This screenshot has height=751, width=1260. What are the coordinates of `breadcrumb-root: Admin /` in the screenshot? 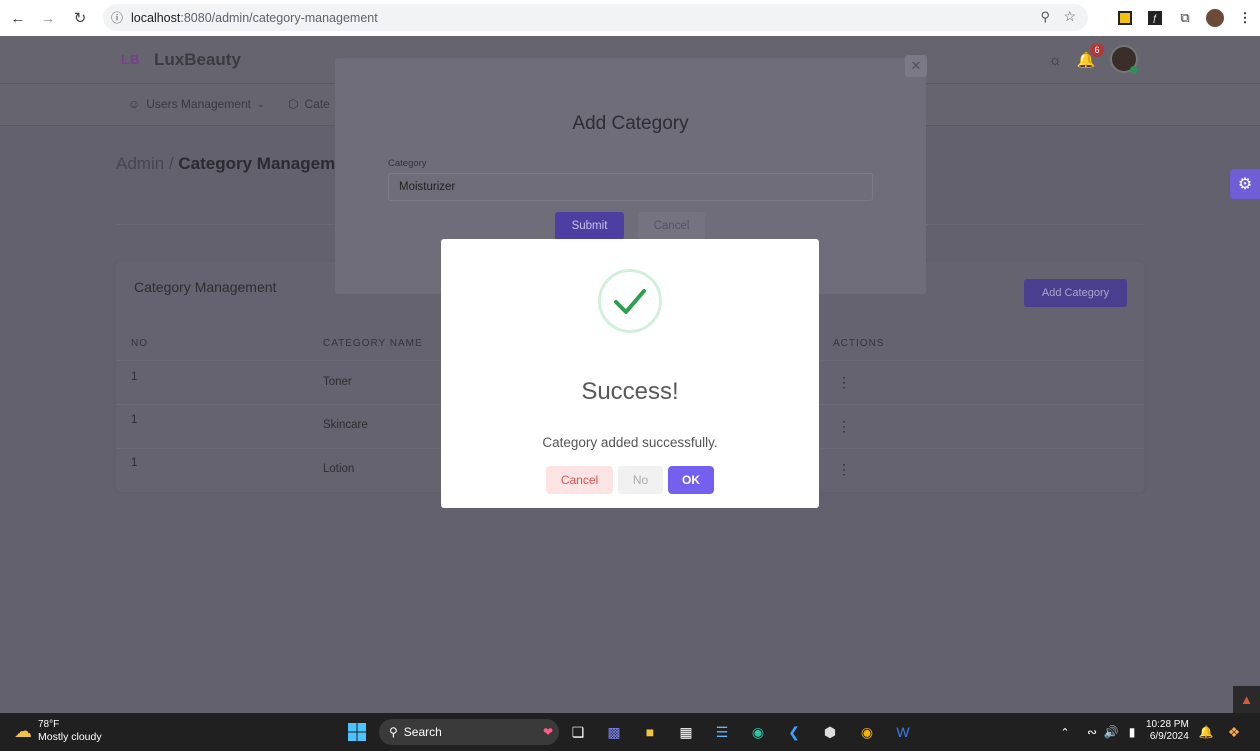 It's located at (145, 163).